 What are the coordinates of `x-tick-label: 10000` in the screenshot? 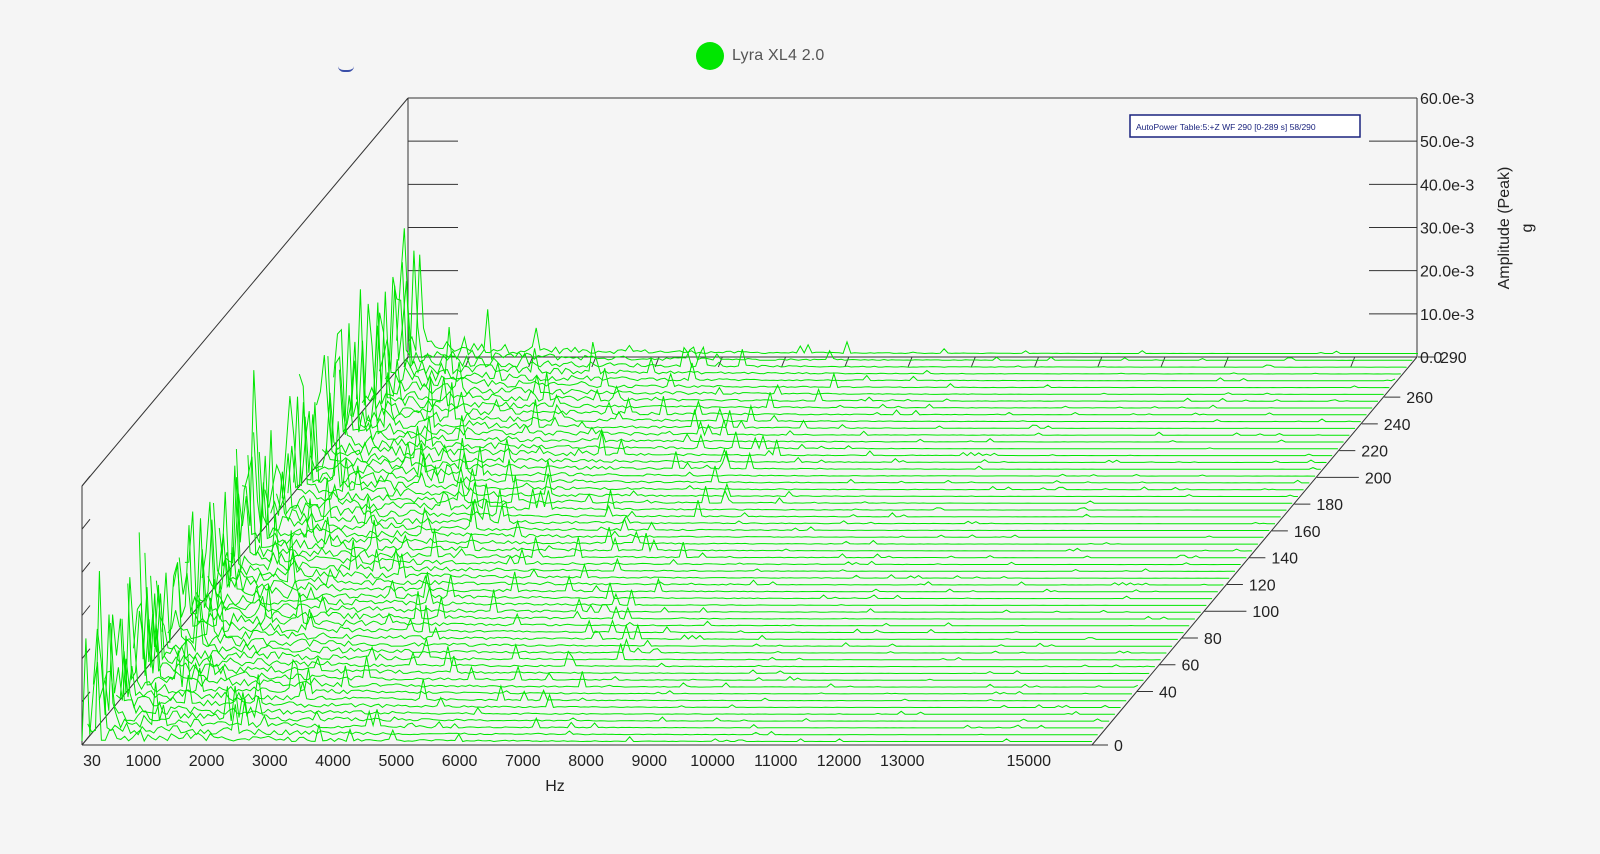 It's located at (712, 761).